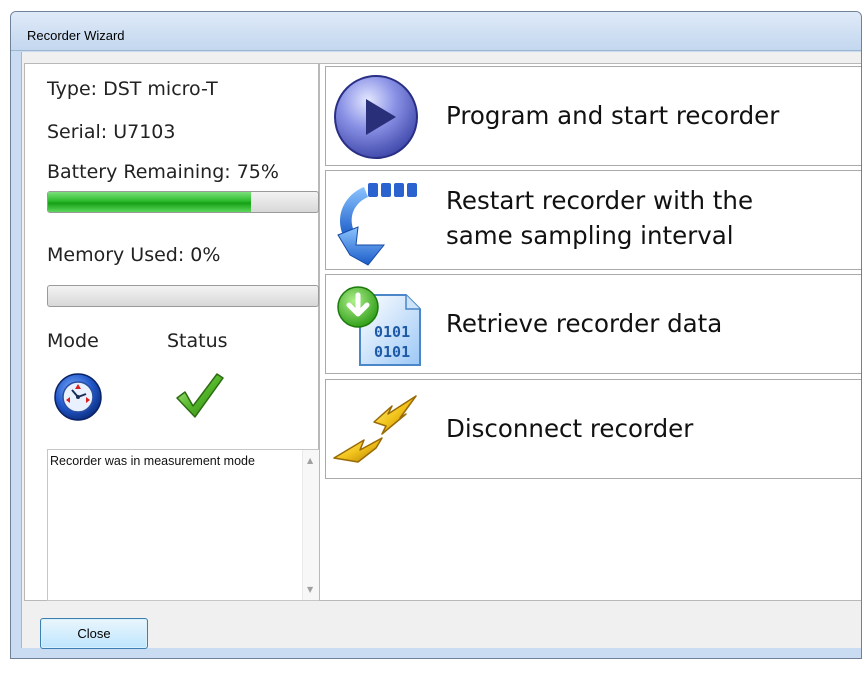 The image size is (865, 673). What do you see at coordinates (441, 626) in the screenshot?
I see `dialog-footer` at bounding box center [441, 626].